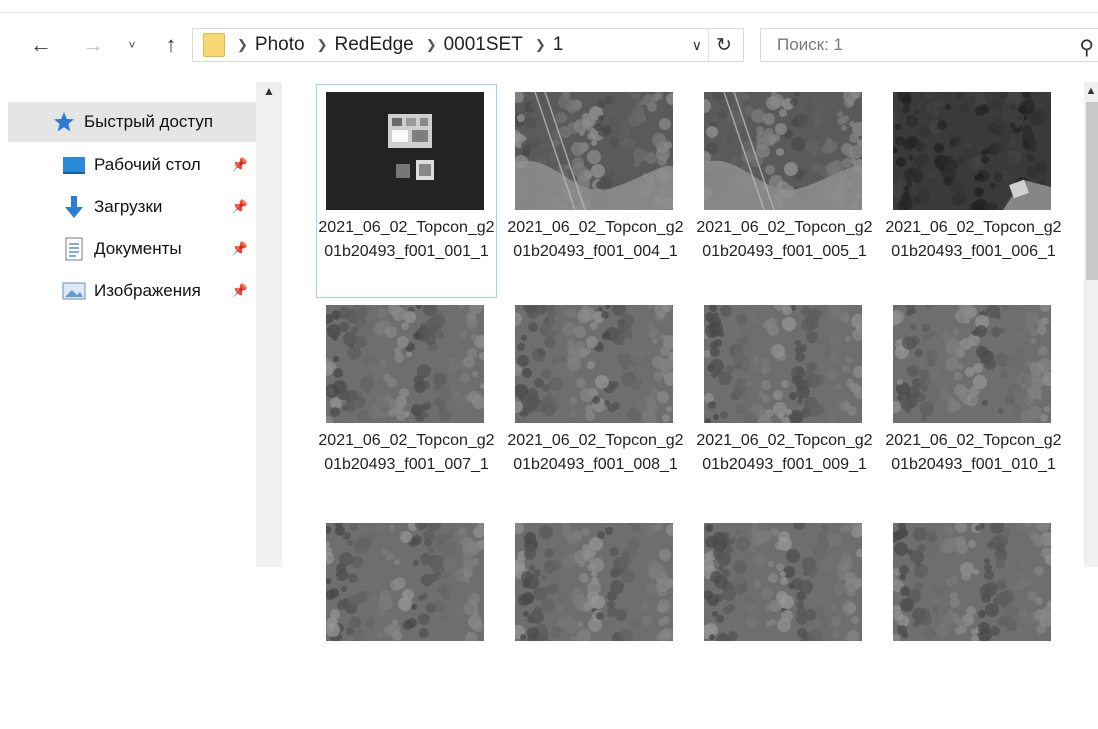  I want to click on sidebar-item-desktop: Рабочий стол 📌, so click(128, 165).